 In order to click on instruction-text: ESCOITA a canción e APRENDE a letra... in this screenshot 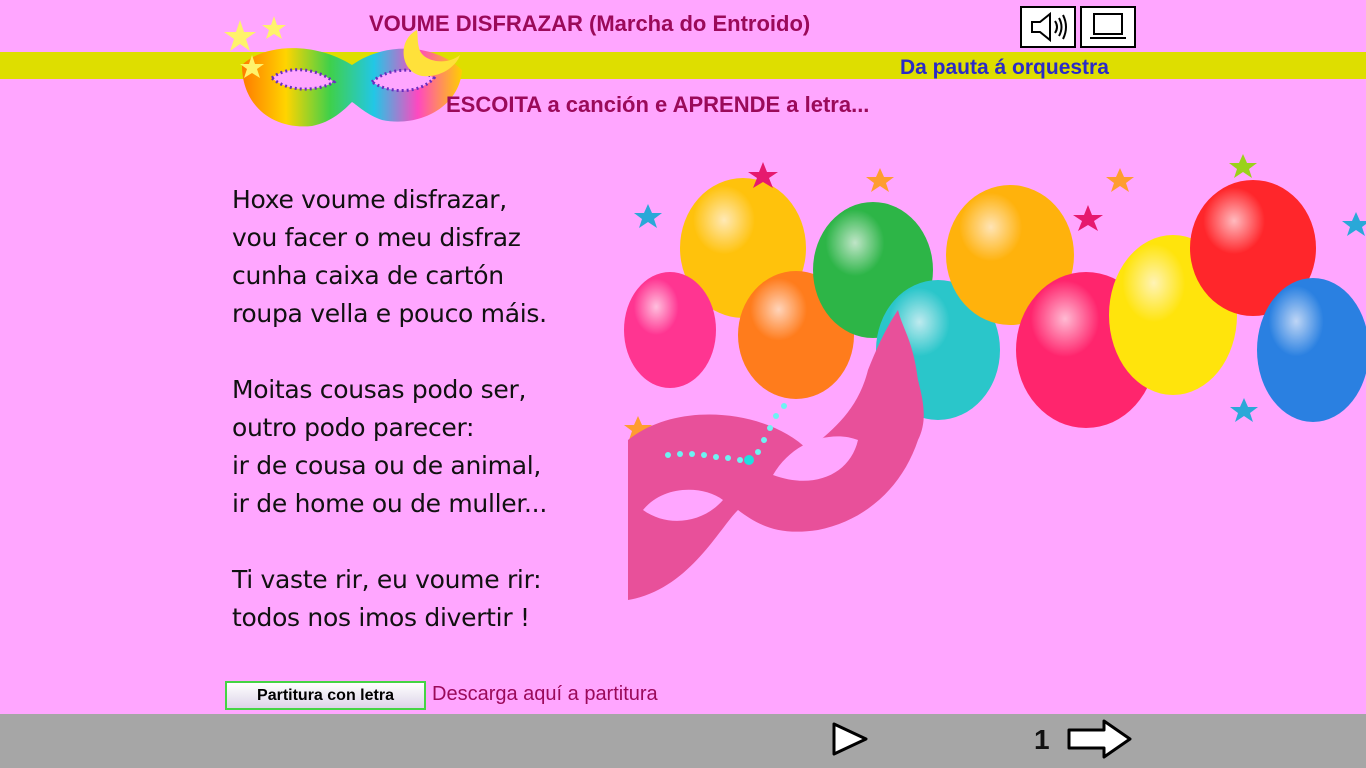, I will do `click(658, 104)`.